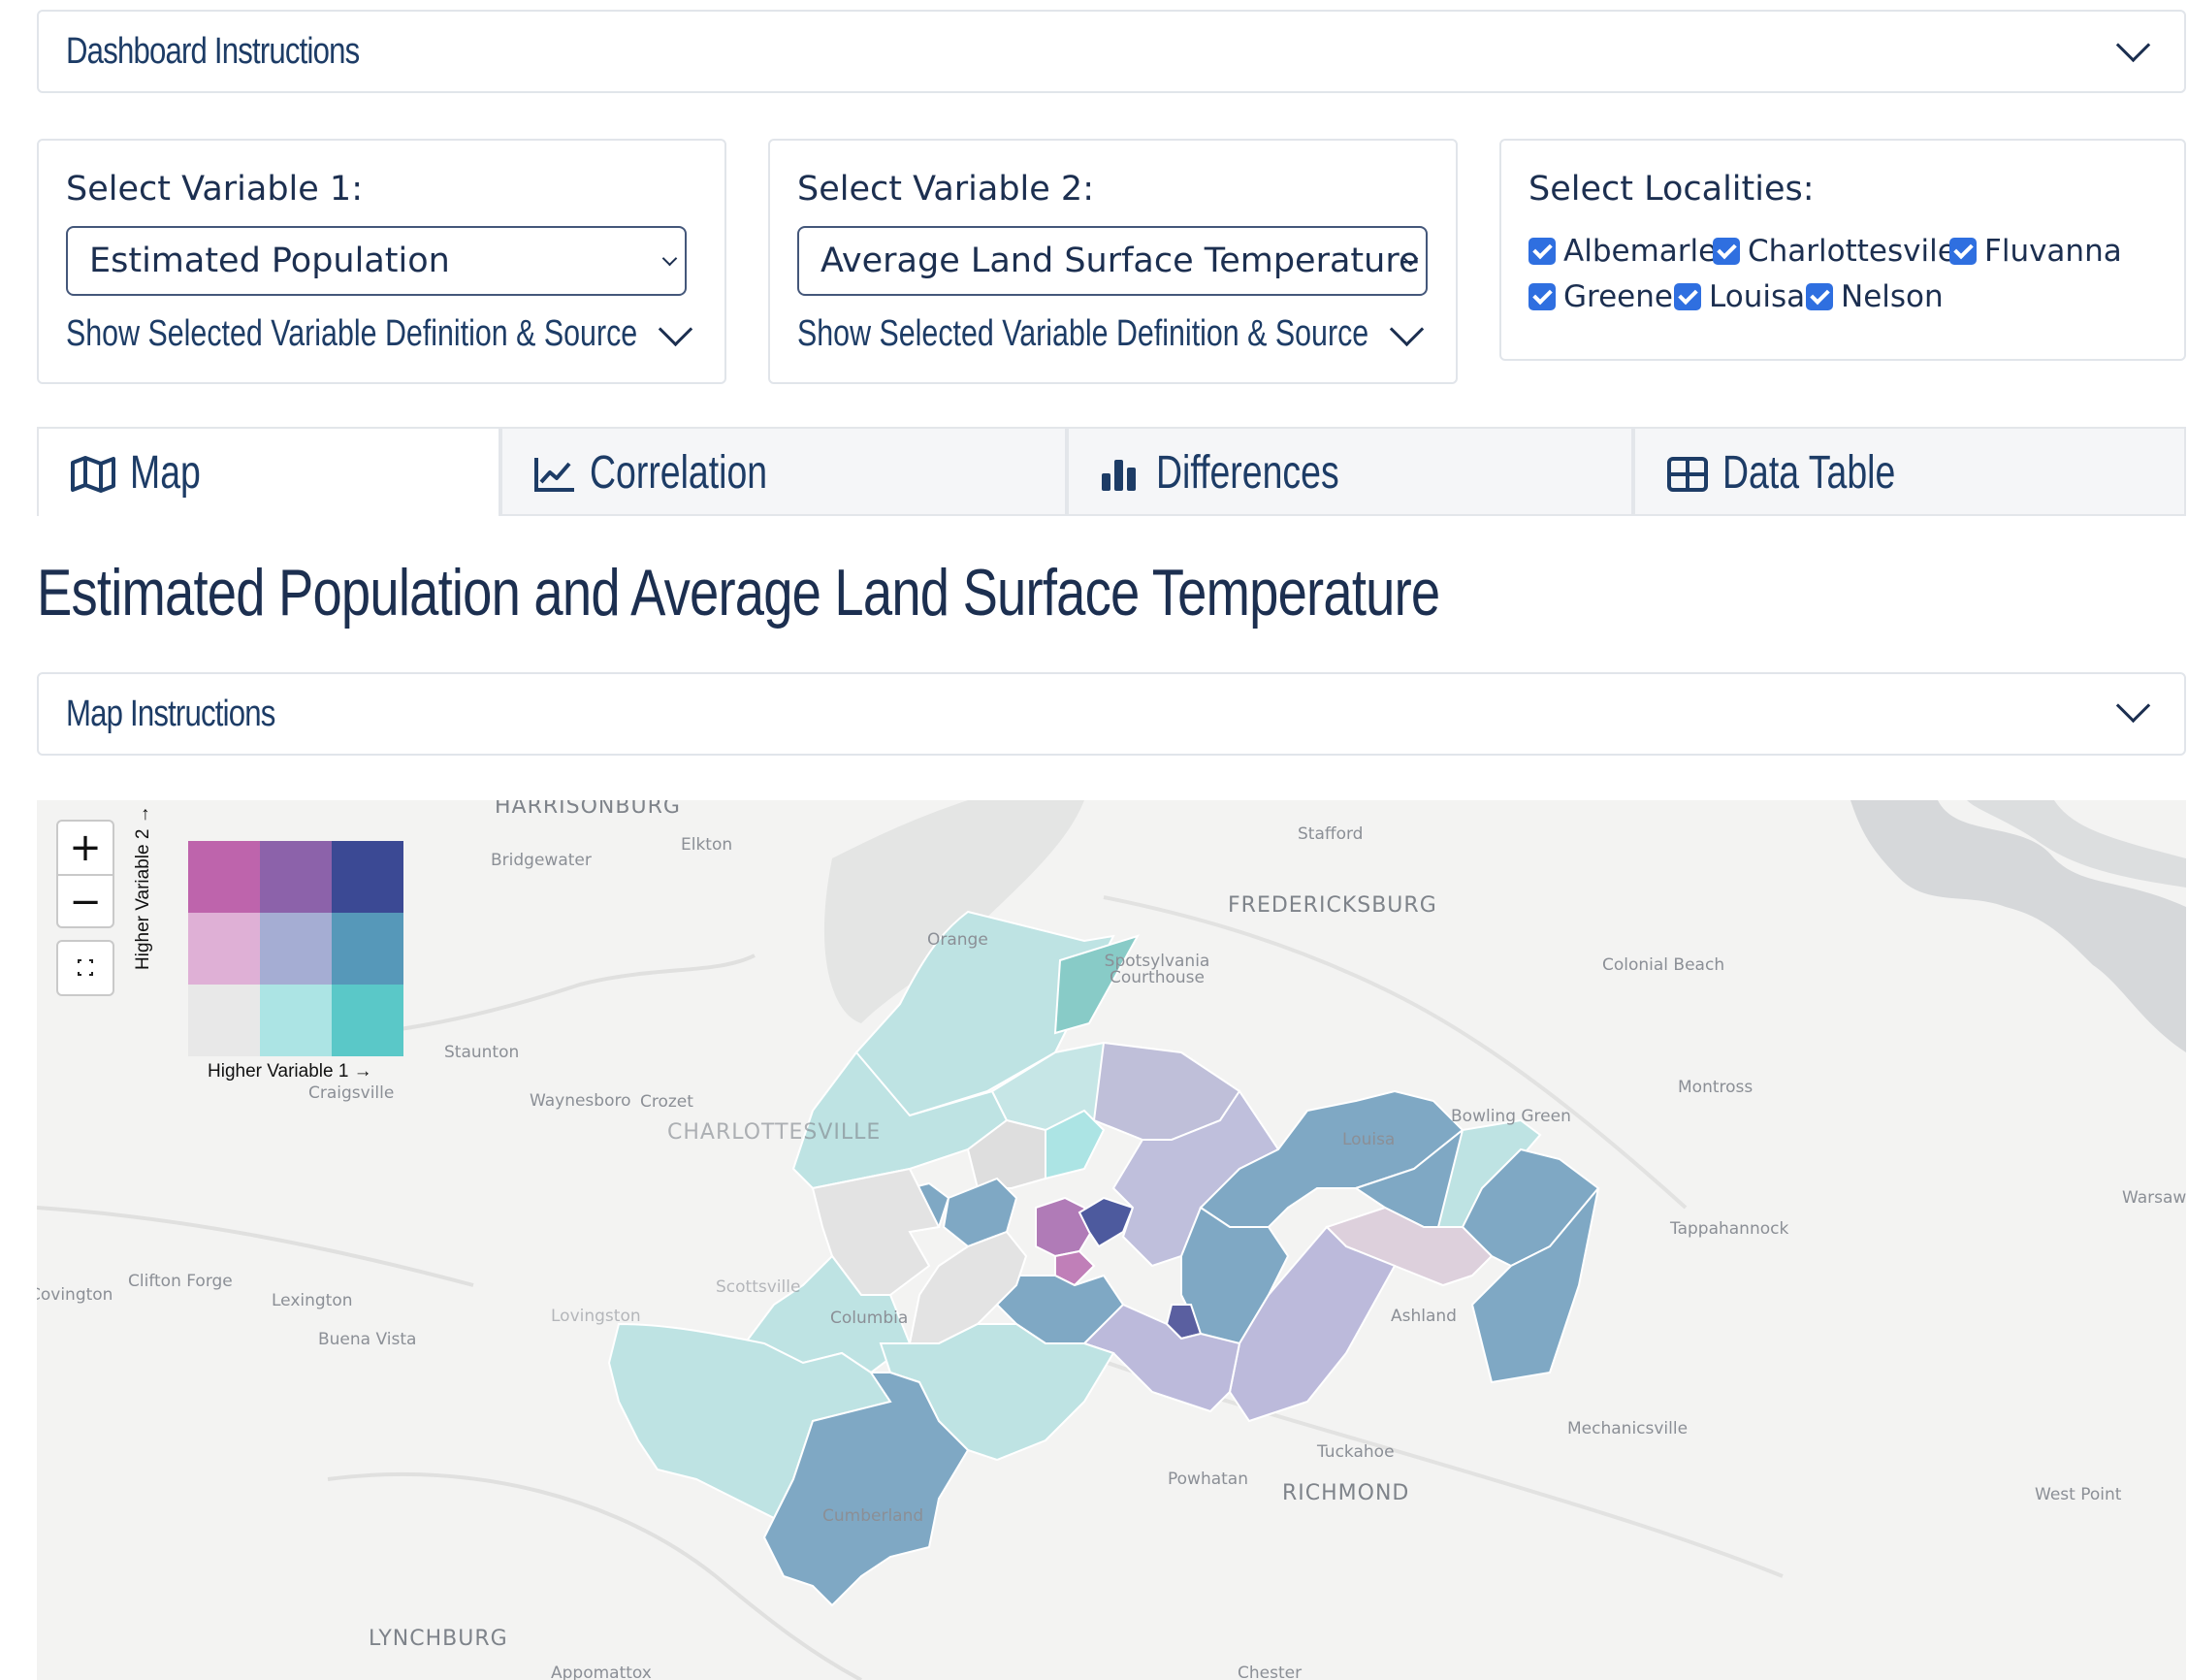  Describe the element at coordinates (1369, 1139) in the screenshot. I see `place-label-louisa: Louisa` at that location.